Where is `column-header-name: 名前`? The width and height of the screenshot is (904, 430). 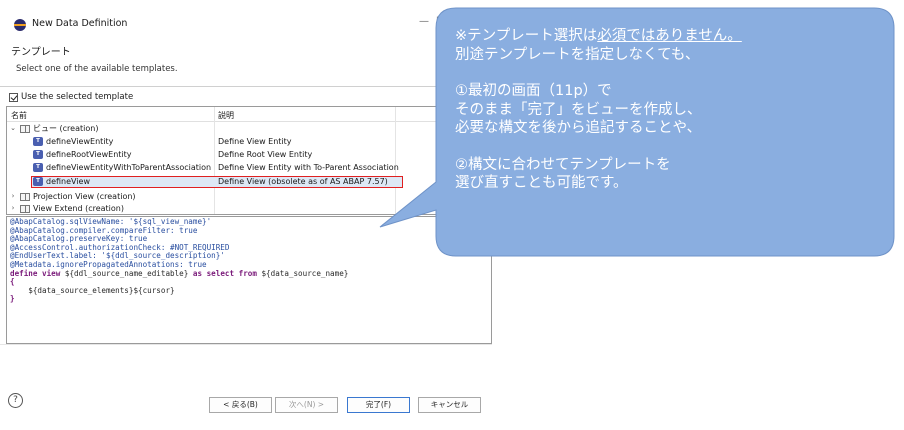 column-header-name: 名前 is located at coordinates (19, 115).